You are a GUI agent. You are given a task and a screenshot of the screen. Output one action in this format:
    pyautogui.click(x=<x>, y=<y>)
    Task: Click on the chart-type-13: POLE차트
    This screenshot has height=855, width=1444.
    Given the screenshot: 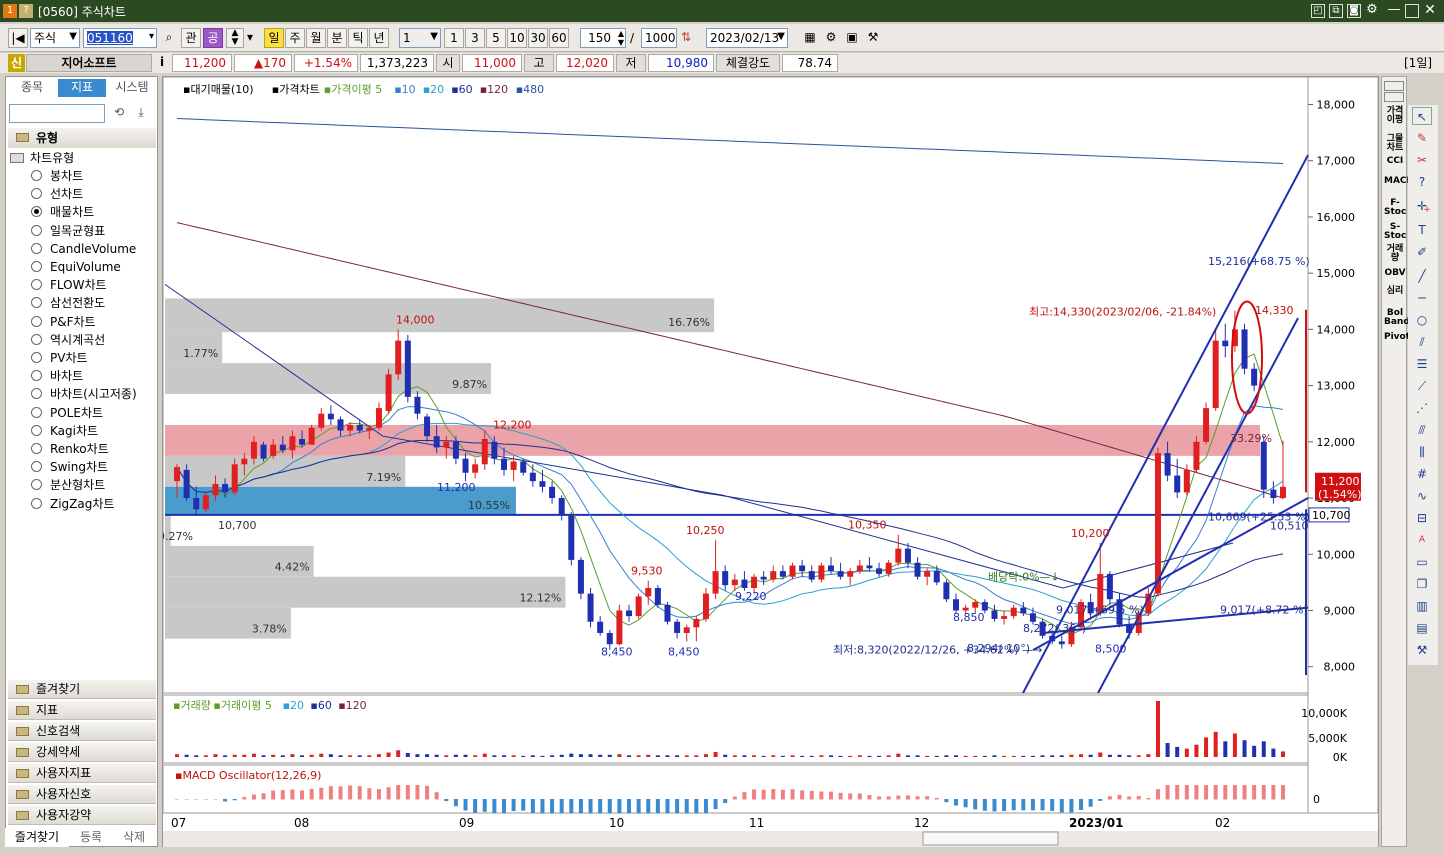 What is the action you would take?
    pyautogui.click(x=67, y=413)
    